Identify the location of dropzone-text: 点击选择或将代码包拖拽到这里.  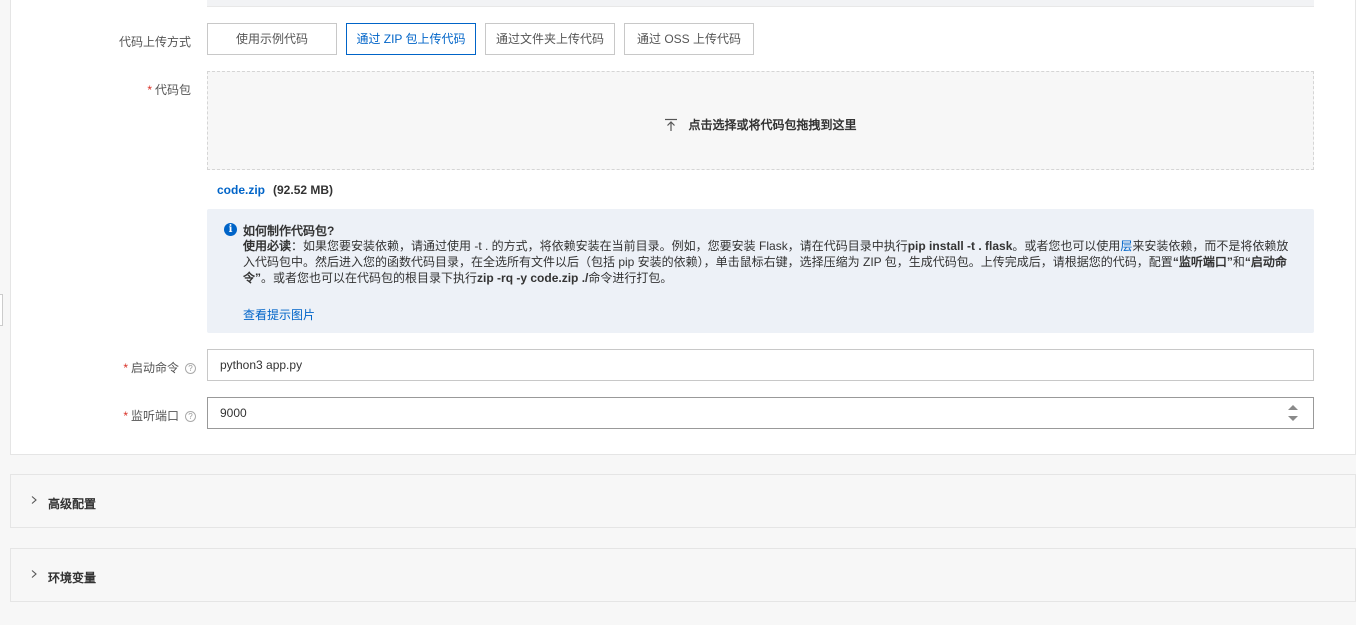
(772, 125).